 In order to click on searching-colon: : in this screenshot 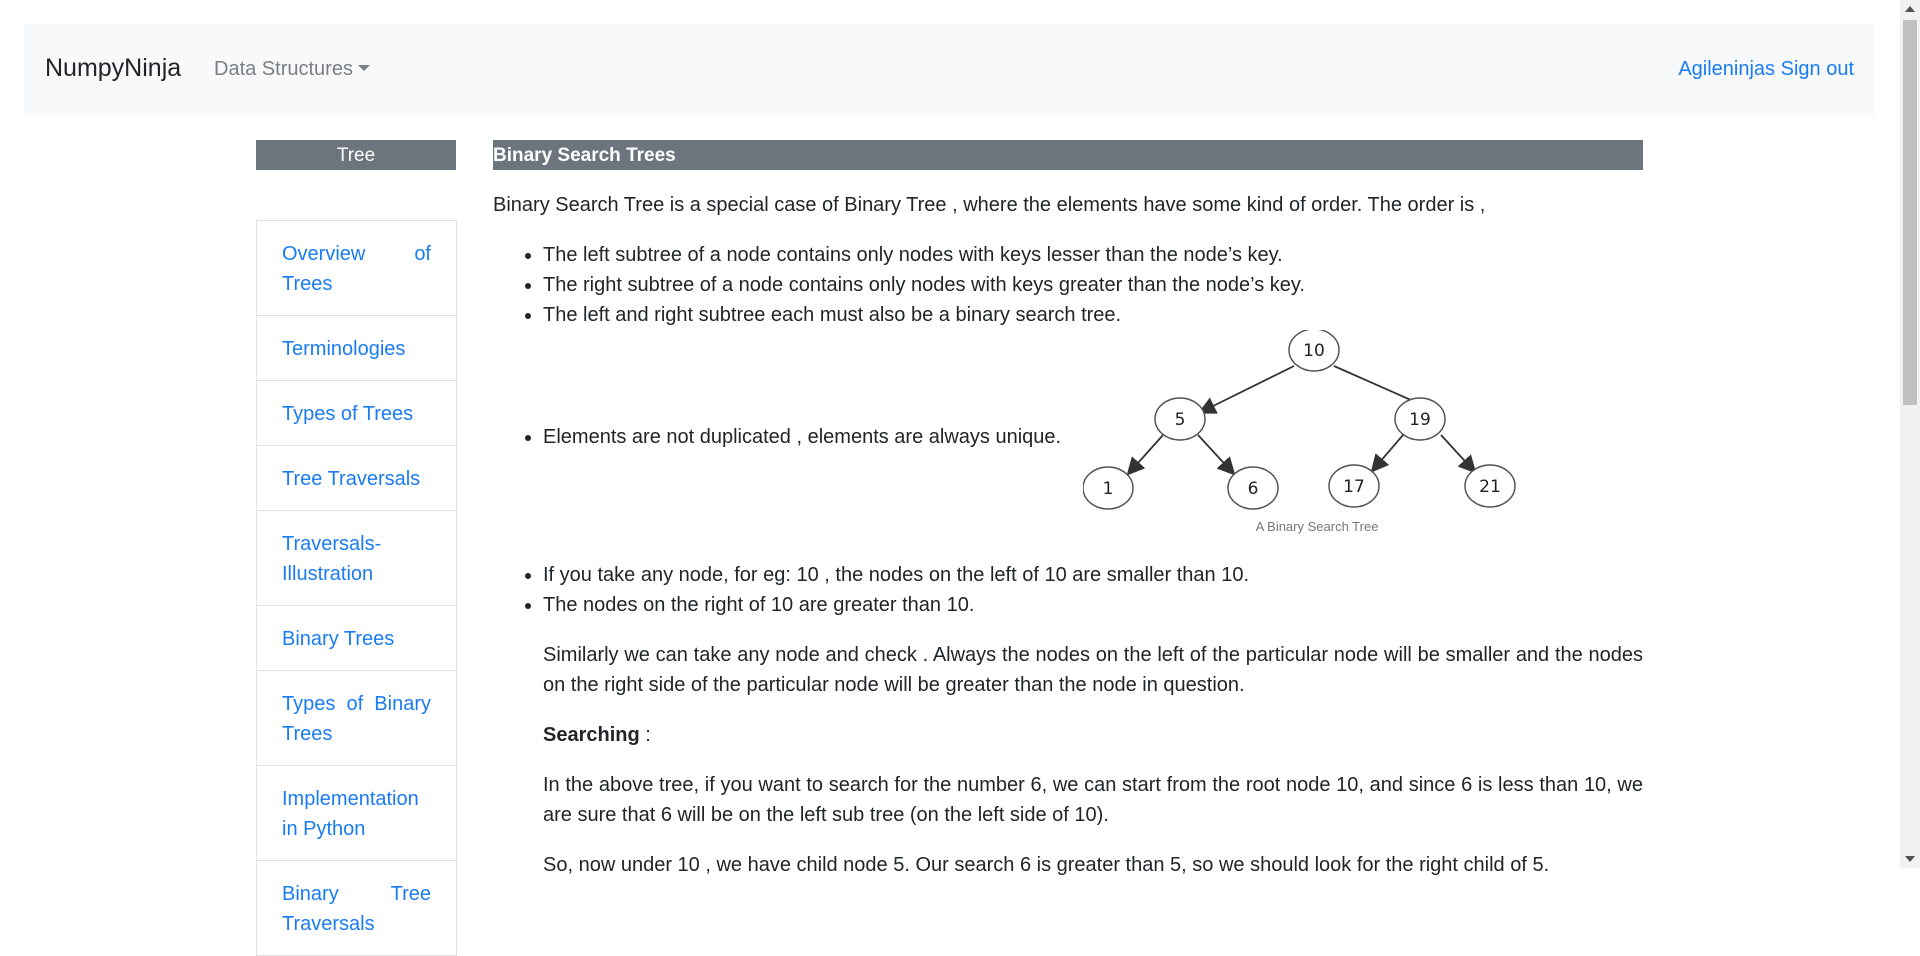, I will do `click(645, 735)`.